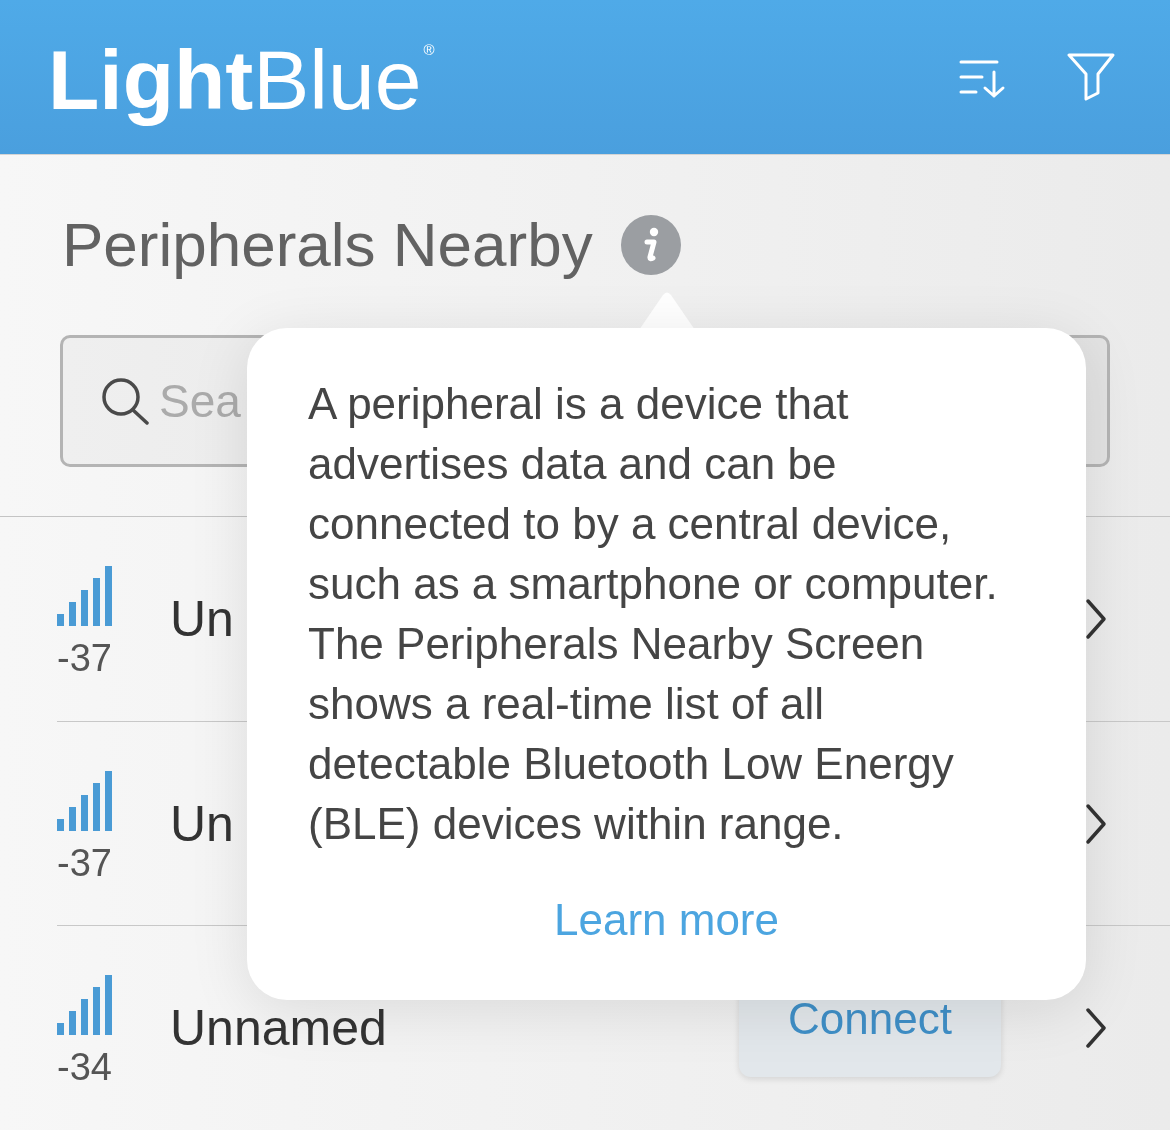  I want to click on device-name: Unnamed, so click(278, 1028).